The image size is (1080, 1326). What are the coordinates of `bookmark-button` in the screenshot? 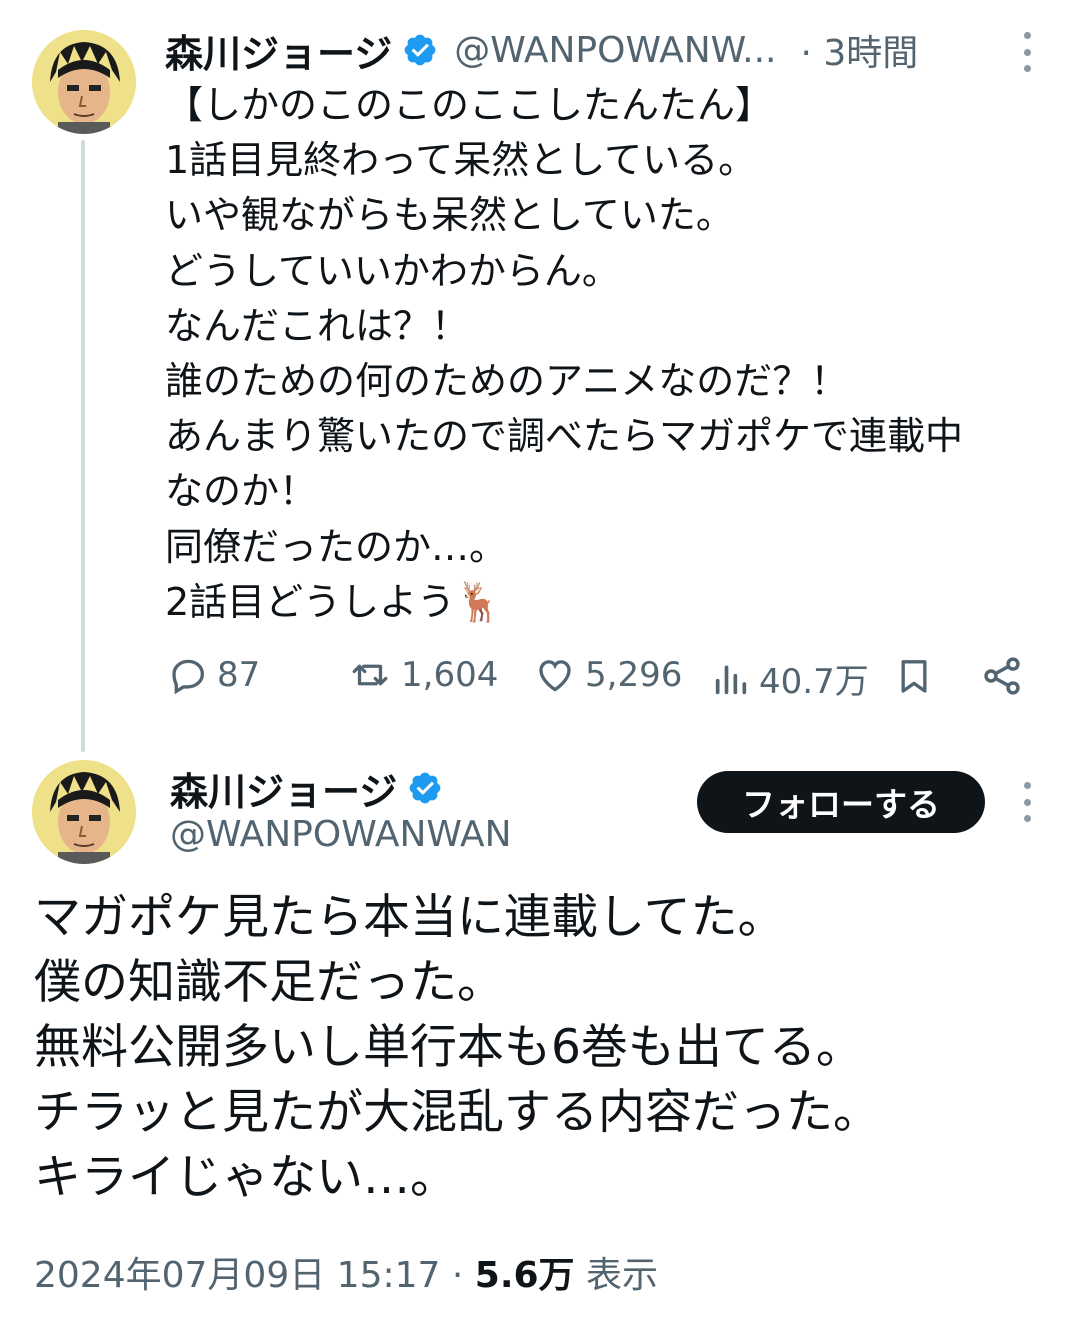 It's located at (914, 678).